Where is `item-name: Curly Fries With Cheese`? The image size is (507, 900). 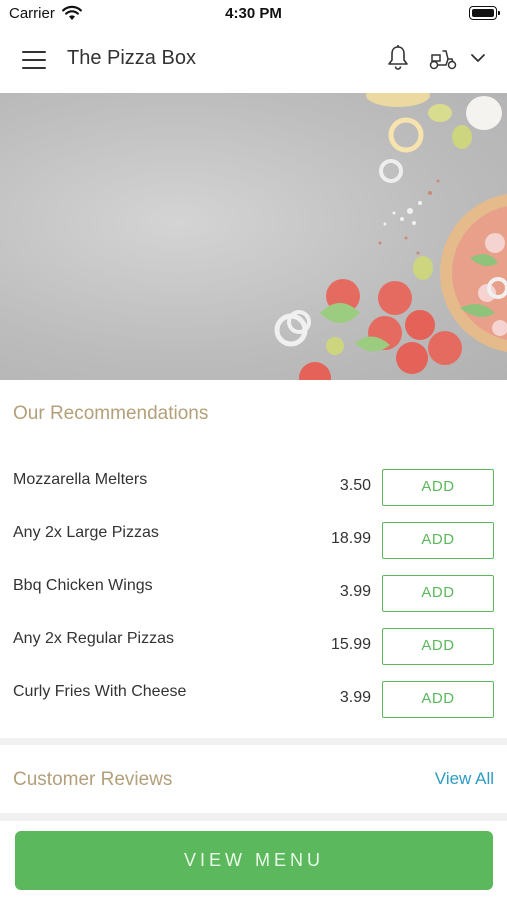 item-name: Curly Fries With Cheese is located at coordinates (100, 691).